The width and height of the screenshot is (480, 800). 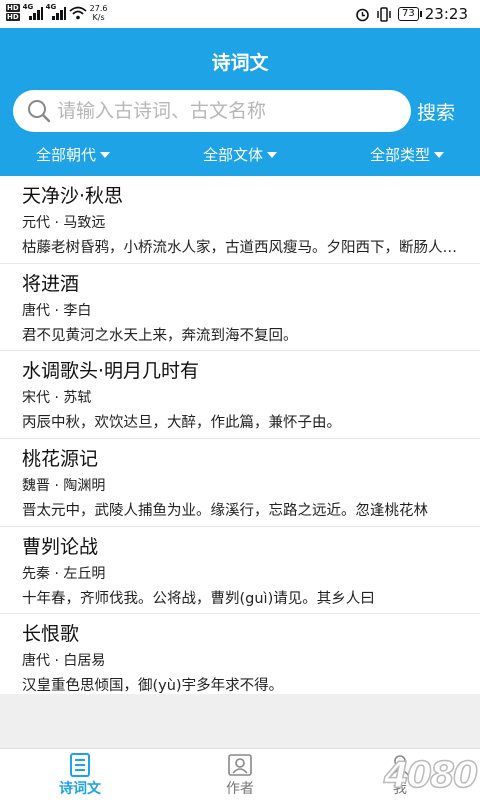 What do you see at coordinates (60, 546) in the screenshot?
I see `poem-title: 曹刿论战` at bounding box center [60, 546].